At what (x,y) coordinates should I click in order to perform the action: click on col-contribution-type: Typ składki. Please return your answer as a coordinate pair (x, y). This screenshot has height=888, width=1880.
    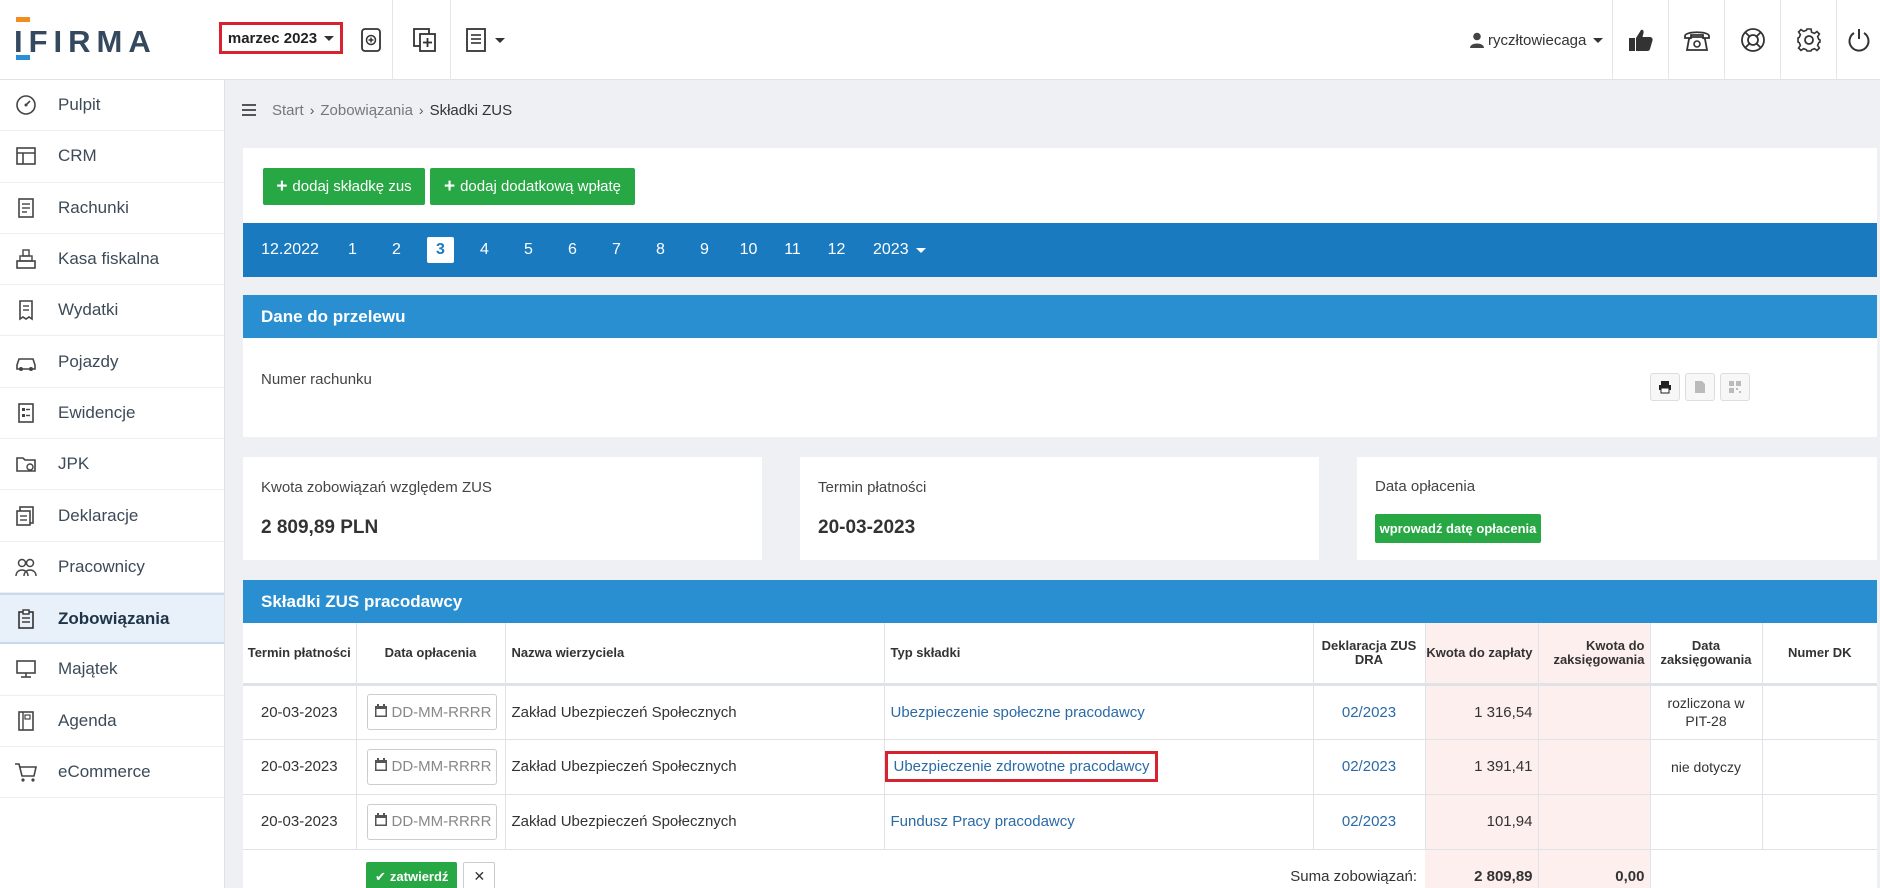
    Looking at the image, I should click on (1099, 654).